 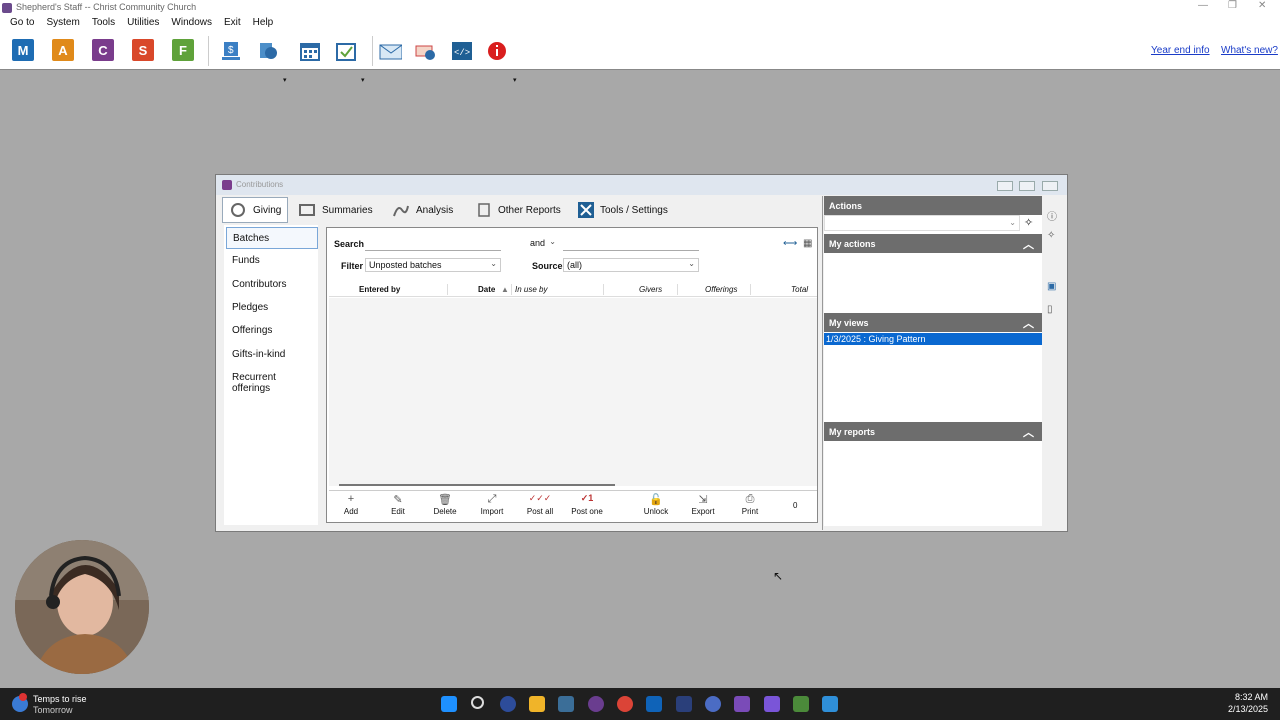 I want to click on edit-button: ✎ Edit, so click(x=398, y=504).